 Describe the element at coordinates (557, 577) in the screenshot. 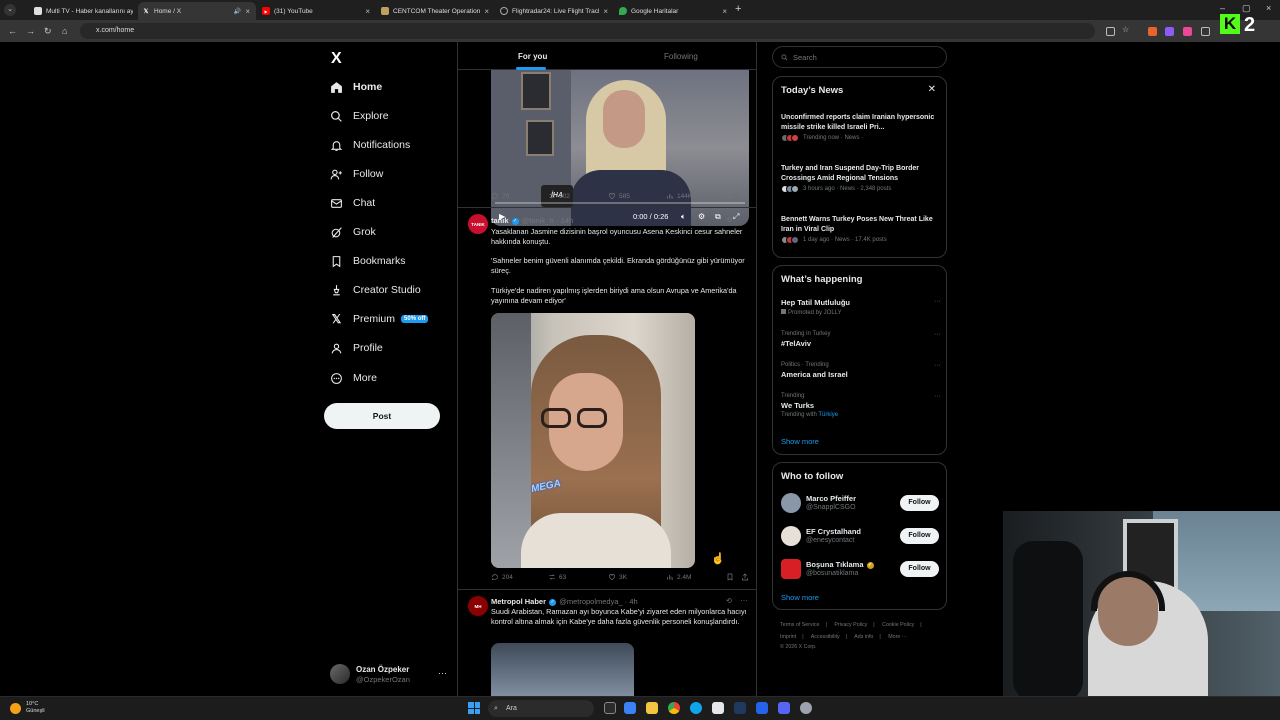

I see `repost-button: 63` at that location.